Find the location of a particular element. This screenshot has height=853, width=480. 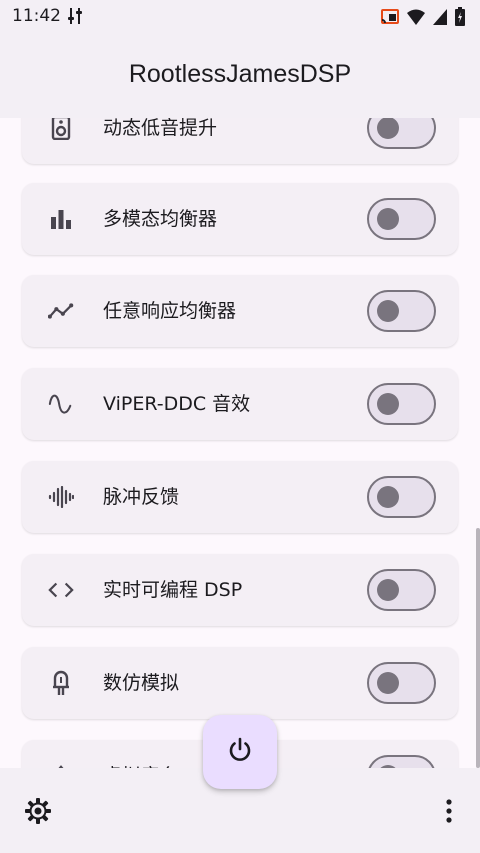

status-time: 11:42 is located at coordinates (36, 16).